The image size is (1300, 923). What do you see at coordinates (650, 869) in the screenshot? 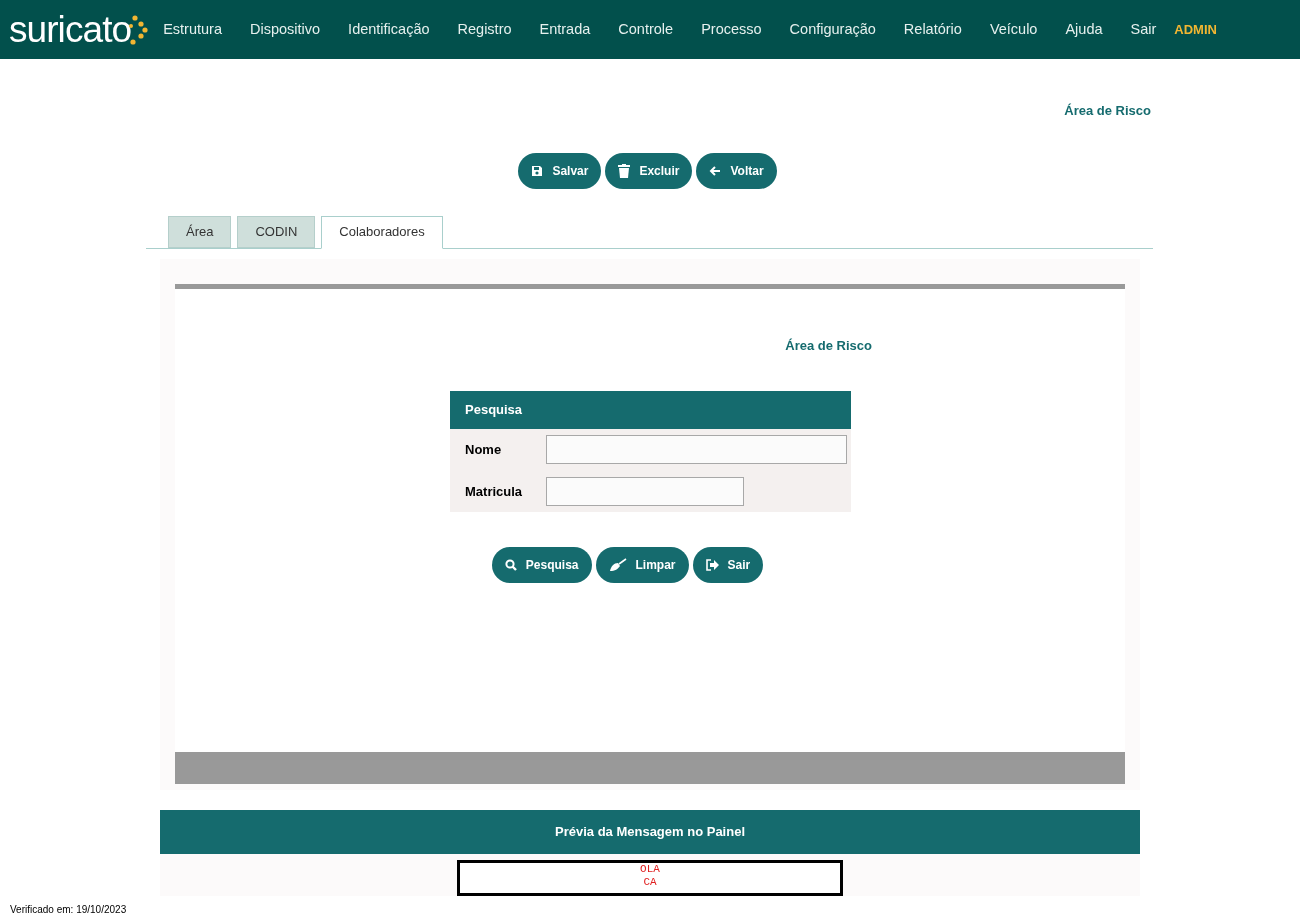
I see `message-line: OLA` at bounding box center [650, 869].